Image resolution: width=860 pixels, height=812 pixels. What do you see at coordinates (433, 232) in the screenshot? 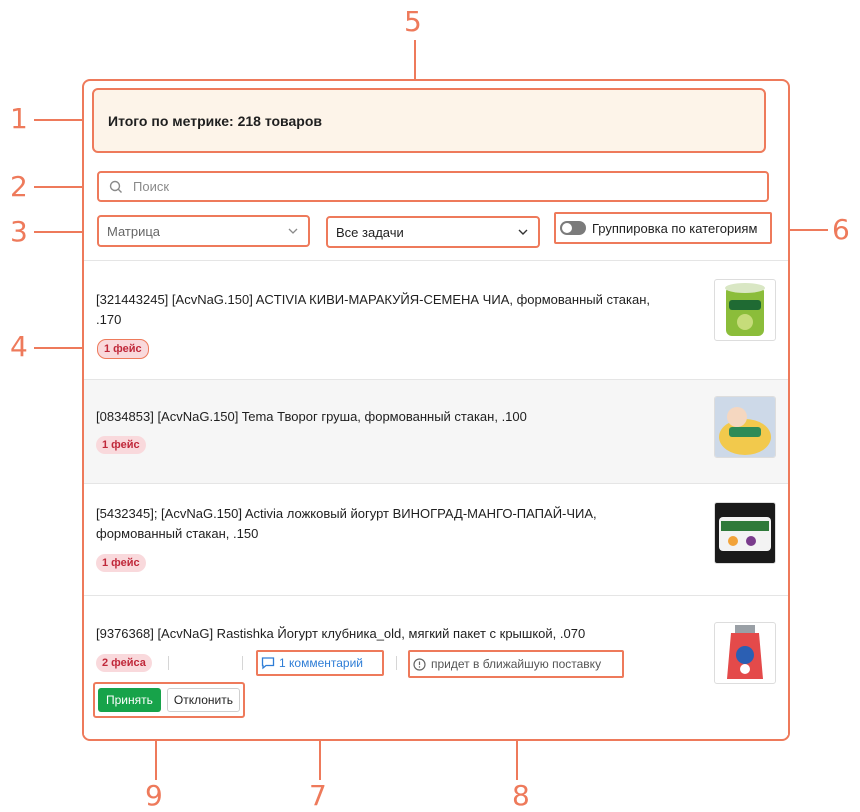
I see `tasks-select: Все задачи` at bounding box center [433, 232].